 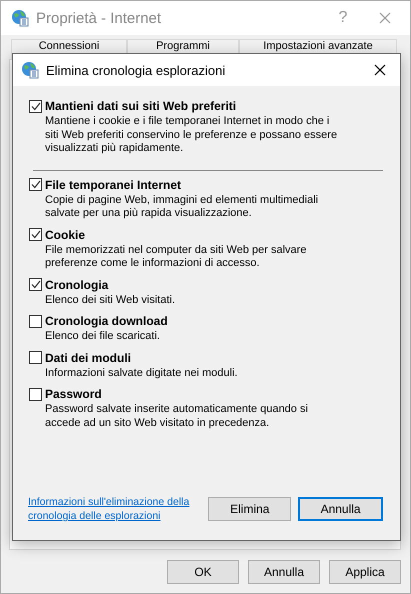 What do you see at coordinates (103, 337) in the screenshot?
I see `option-description: Elenco dei file scaricati.` at bounding box center [103, 337].